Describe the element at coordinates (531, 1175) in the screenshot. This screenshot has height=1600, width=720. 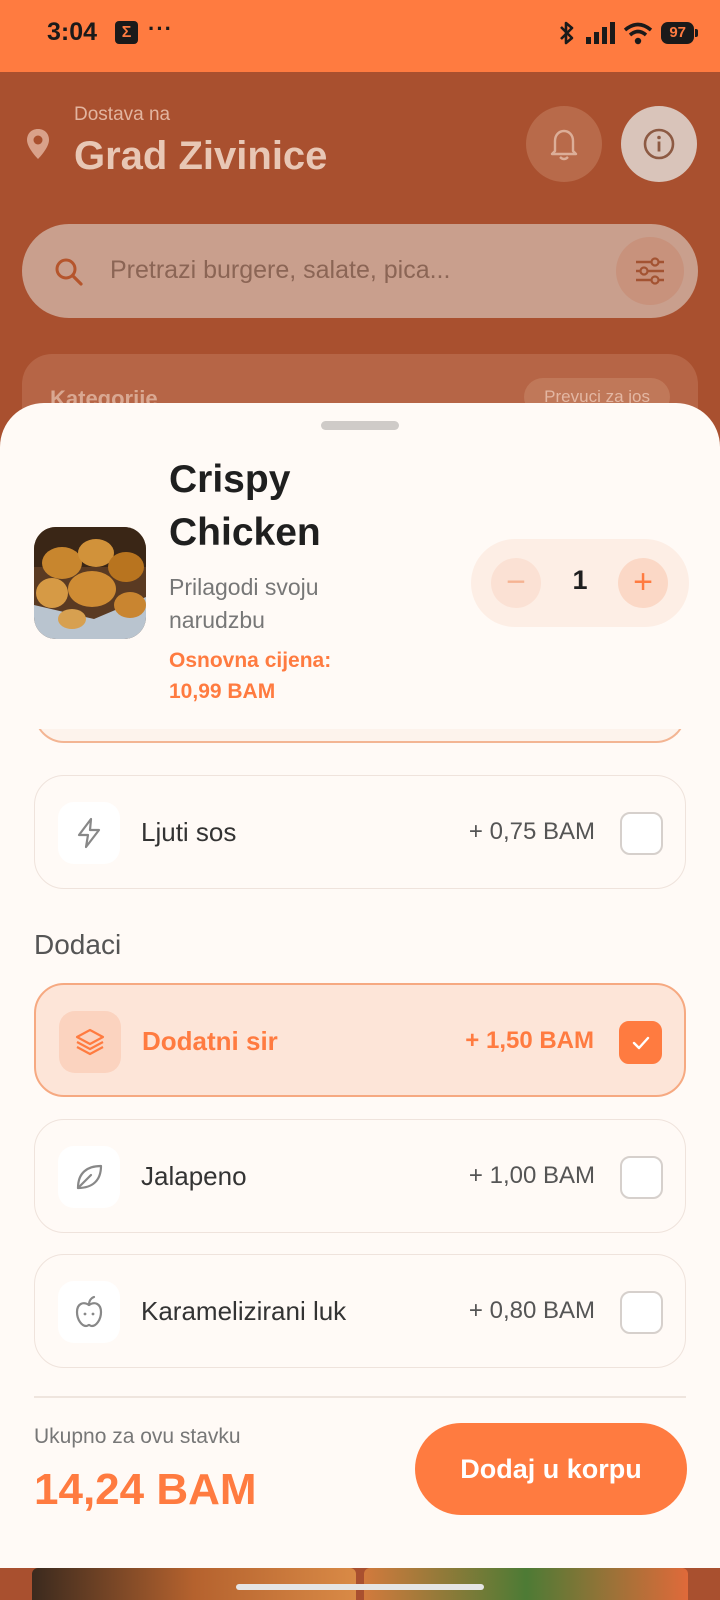
I see `option-price: + 1,00 BAM` at that location.